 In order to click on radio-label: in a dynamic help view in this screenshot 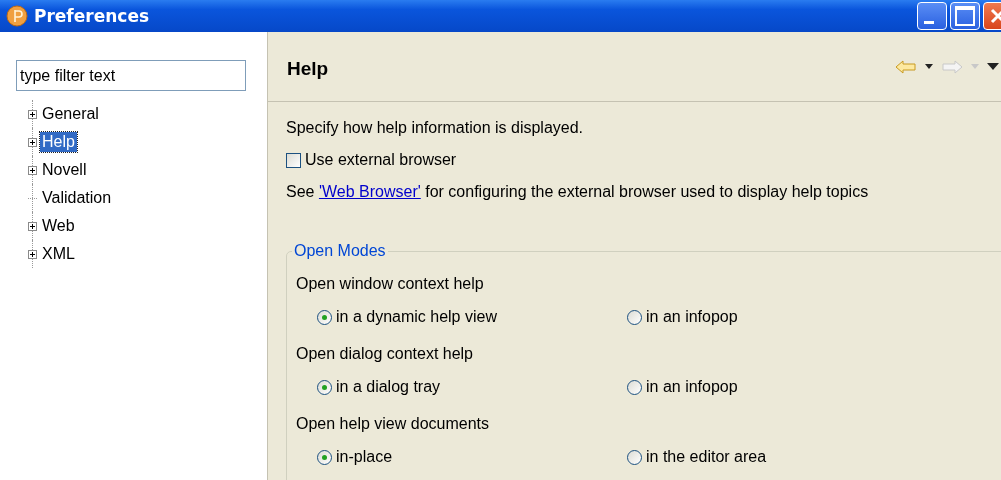, I will do `click(416, 317)`.